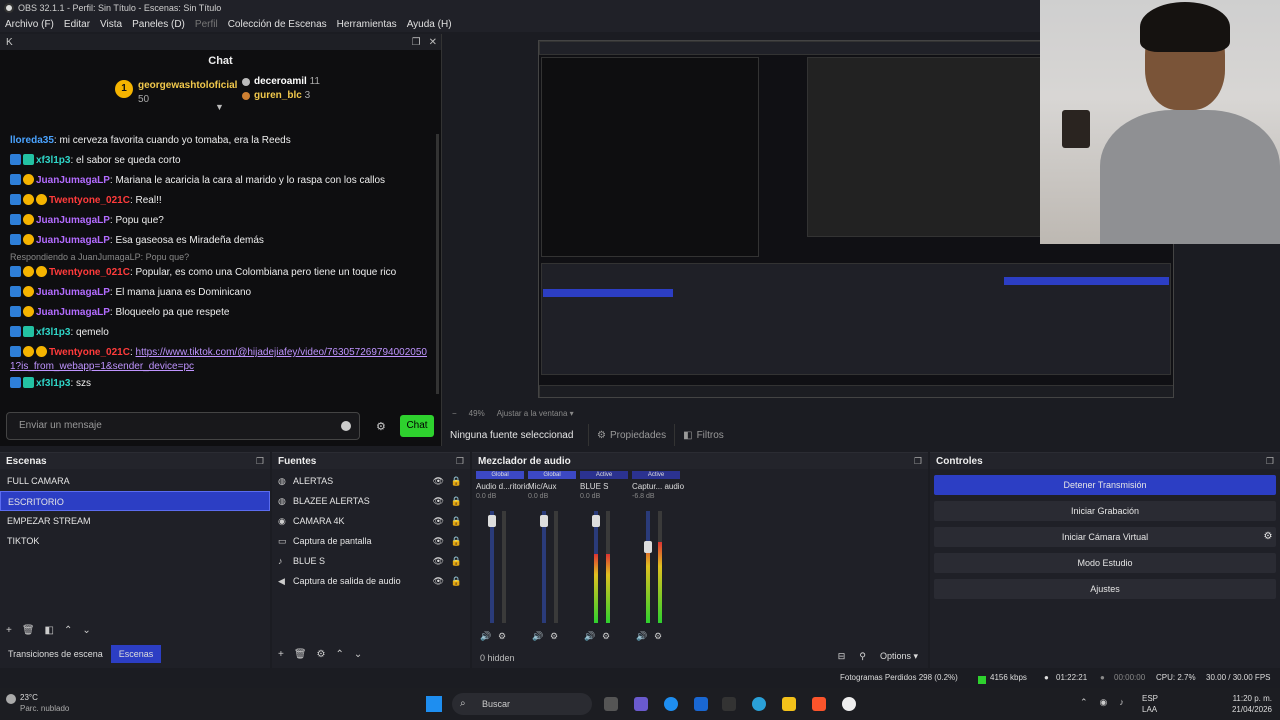 Image resolution: width=1280 pixels, height=720 pixels. What do you see at coordinates (899, 656) in the screenshot?
I see `mixer-options-button: Options ▾` at bounding box center [899, 656].